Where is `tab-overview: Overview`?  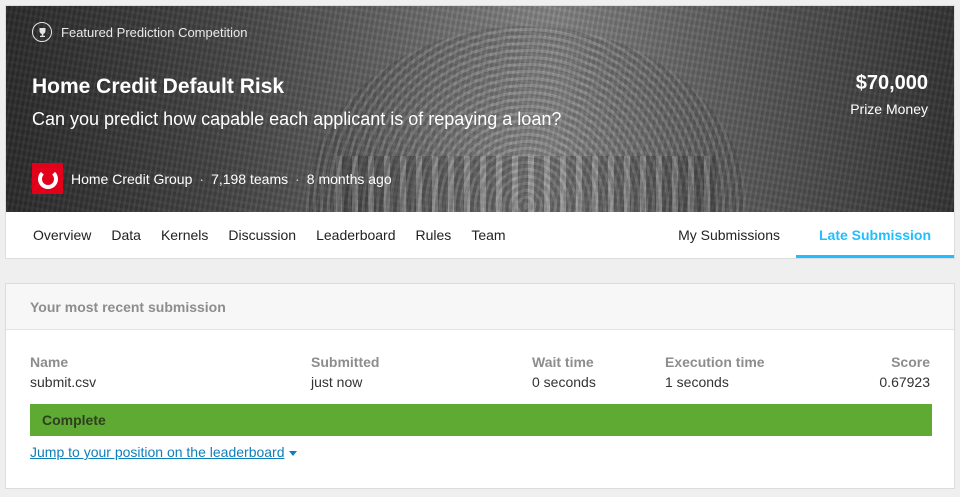 tab-overview: Overview is located at coordinates (62, 235).